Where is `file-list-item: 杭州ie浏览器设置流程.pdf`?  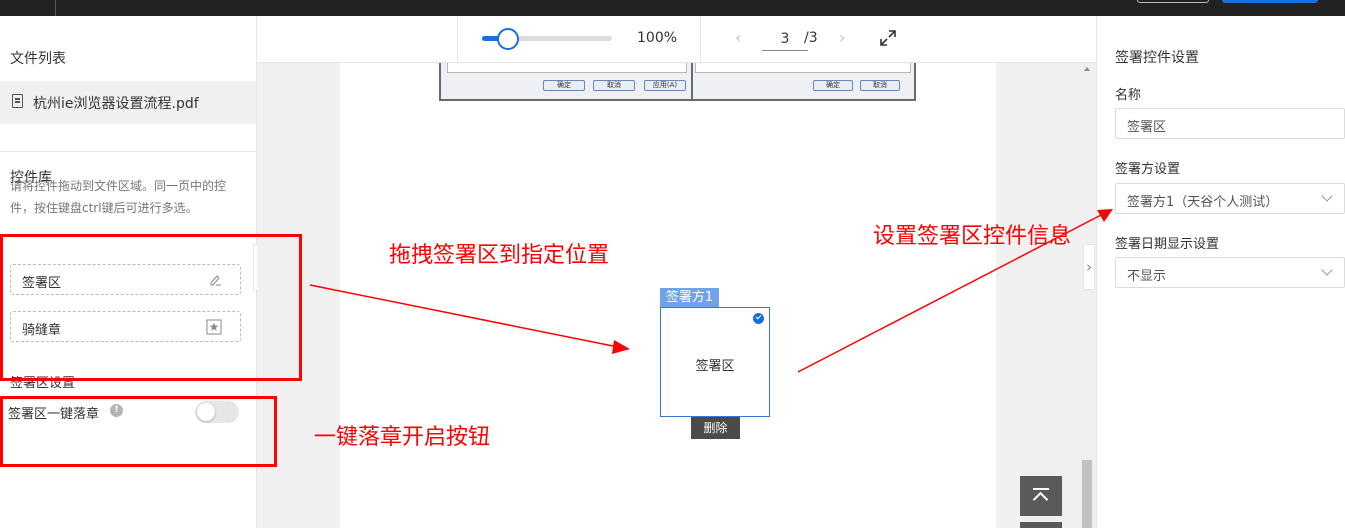
file-list-item: 杭州ie浏览器设置流程.pdf is located at coordinates (128, 102).